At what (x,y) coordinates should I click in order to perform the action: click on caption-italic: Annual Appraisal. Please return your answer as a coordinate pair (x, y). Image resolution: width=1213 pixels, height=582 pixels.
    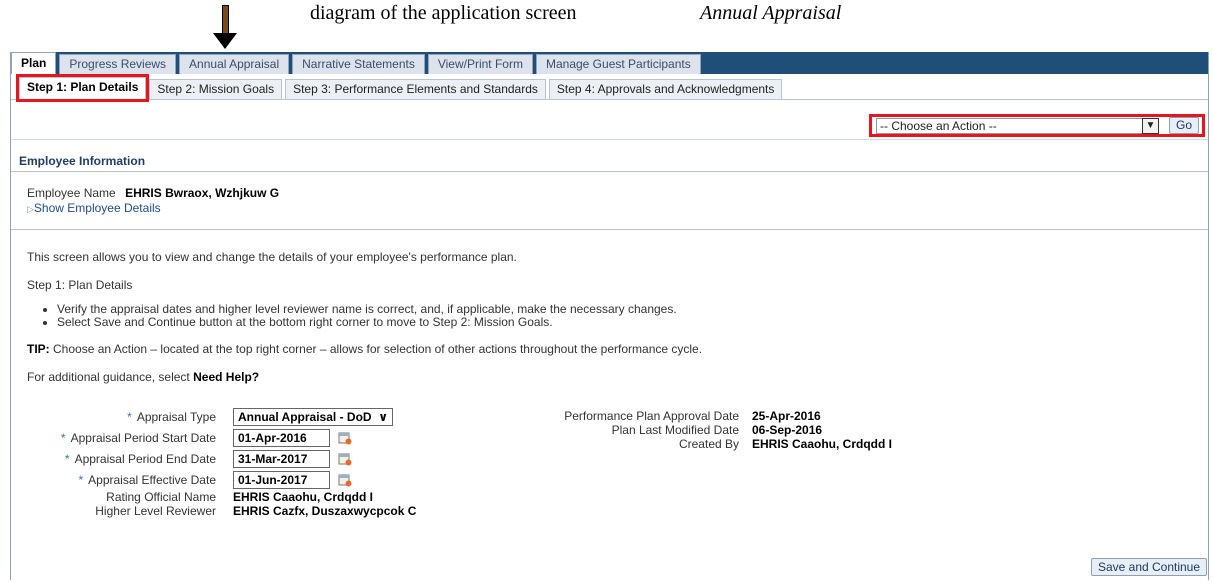
    Looking at the image, I should click on (771, 13).